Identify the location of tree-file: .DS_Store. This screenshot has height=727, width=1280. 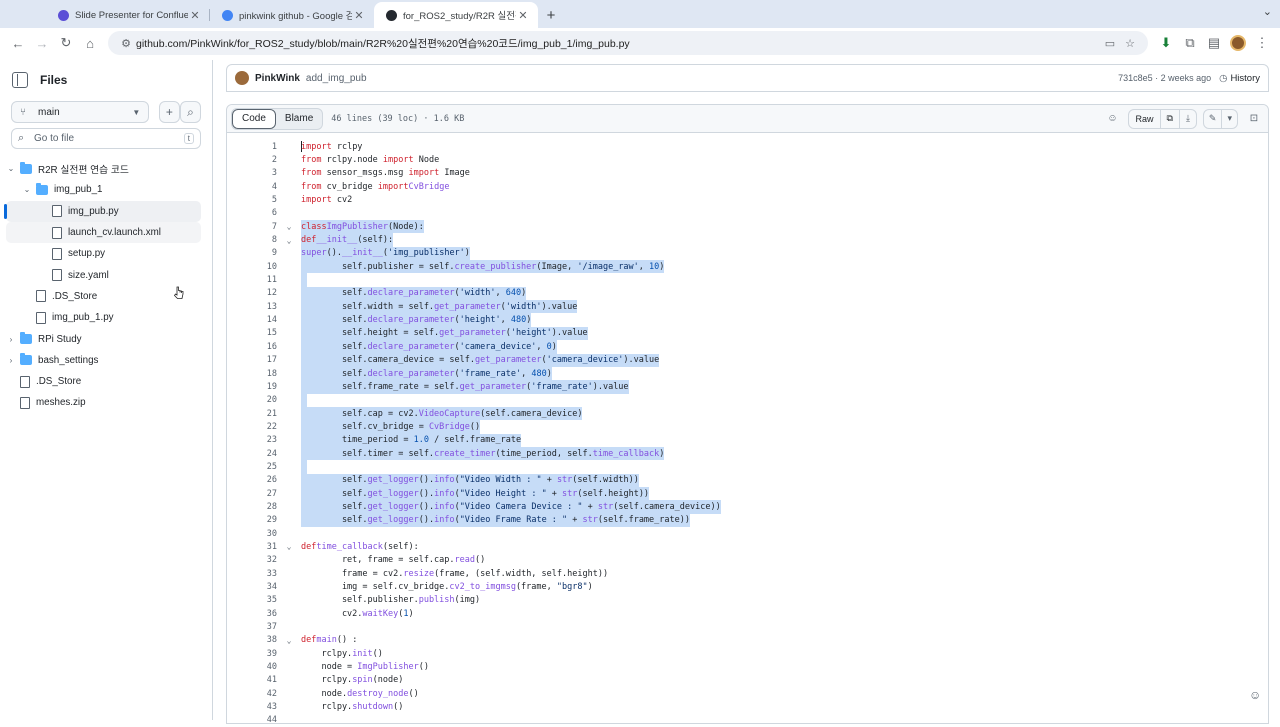
(103, 381).